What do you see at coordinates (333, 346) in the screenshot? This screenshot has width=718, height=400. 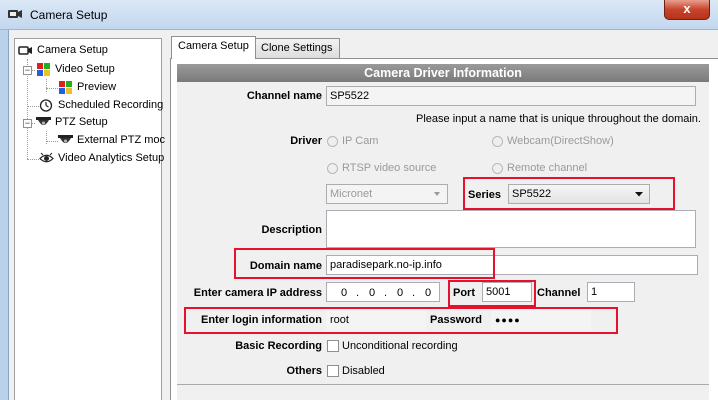 I see `unconditional-recording-checkbox` at bounding box center [333, 346].